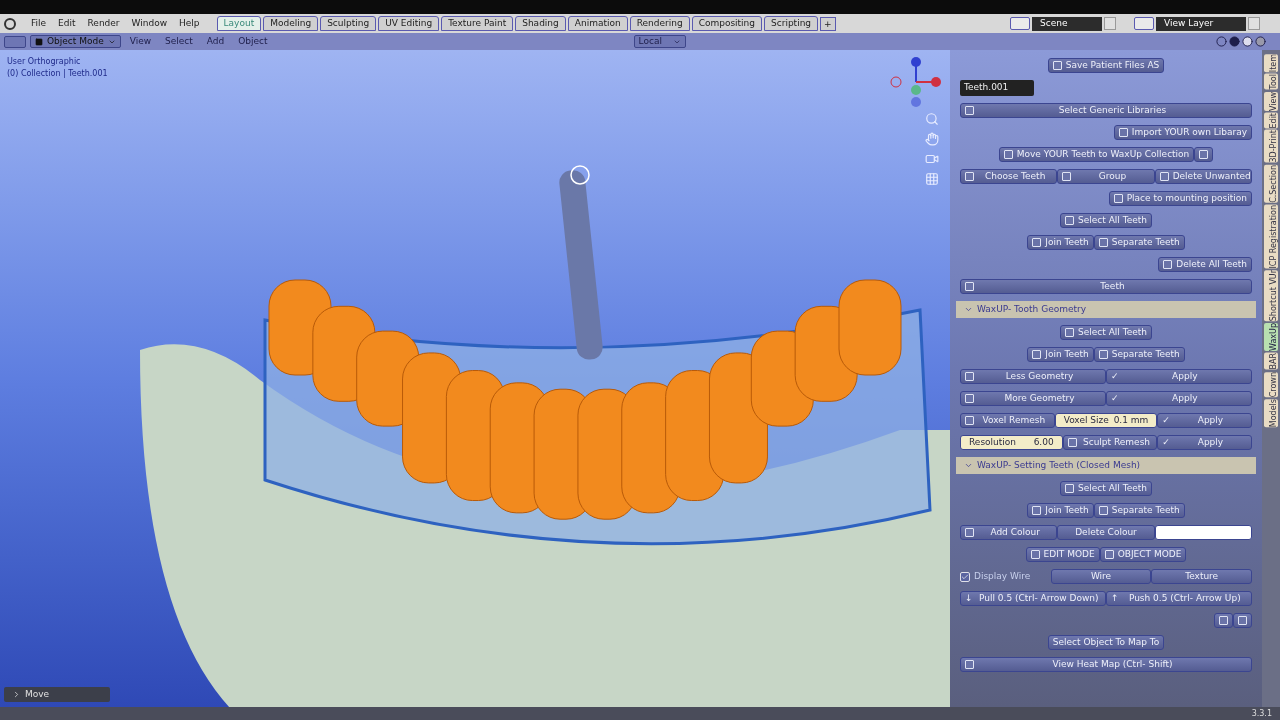  I want to click on sidebar-tab: Models, so click(1271, 413).